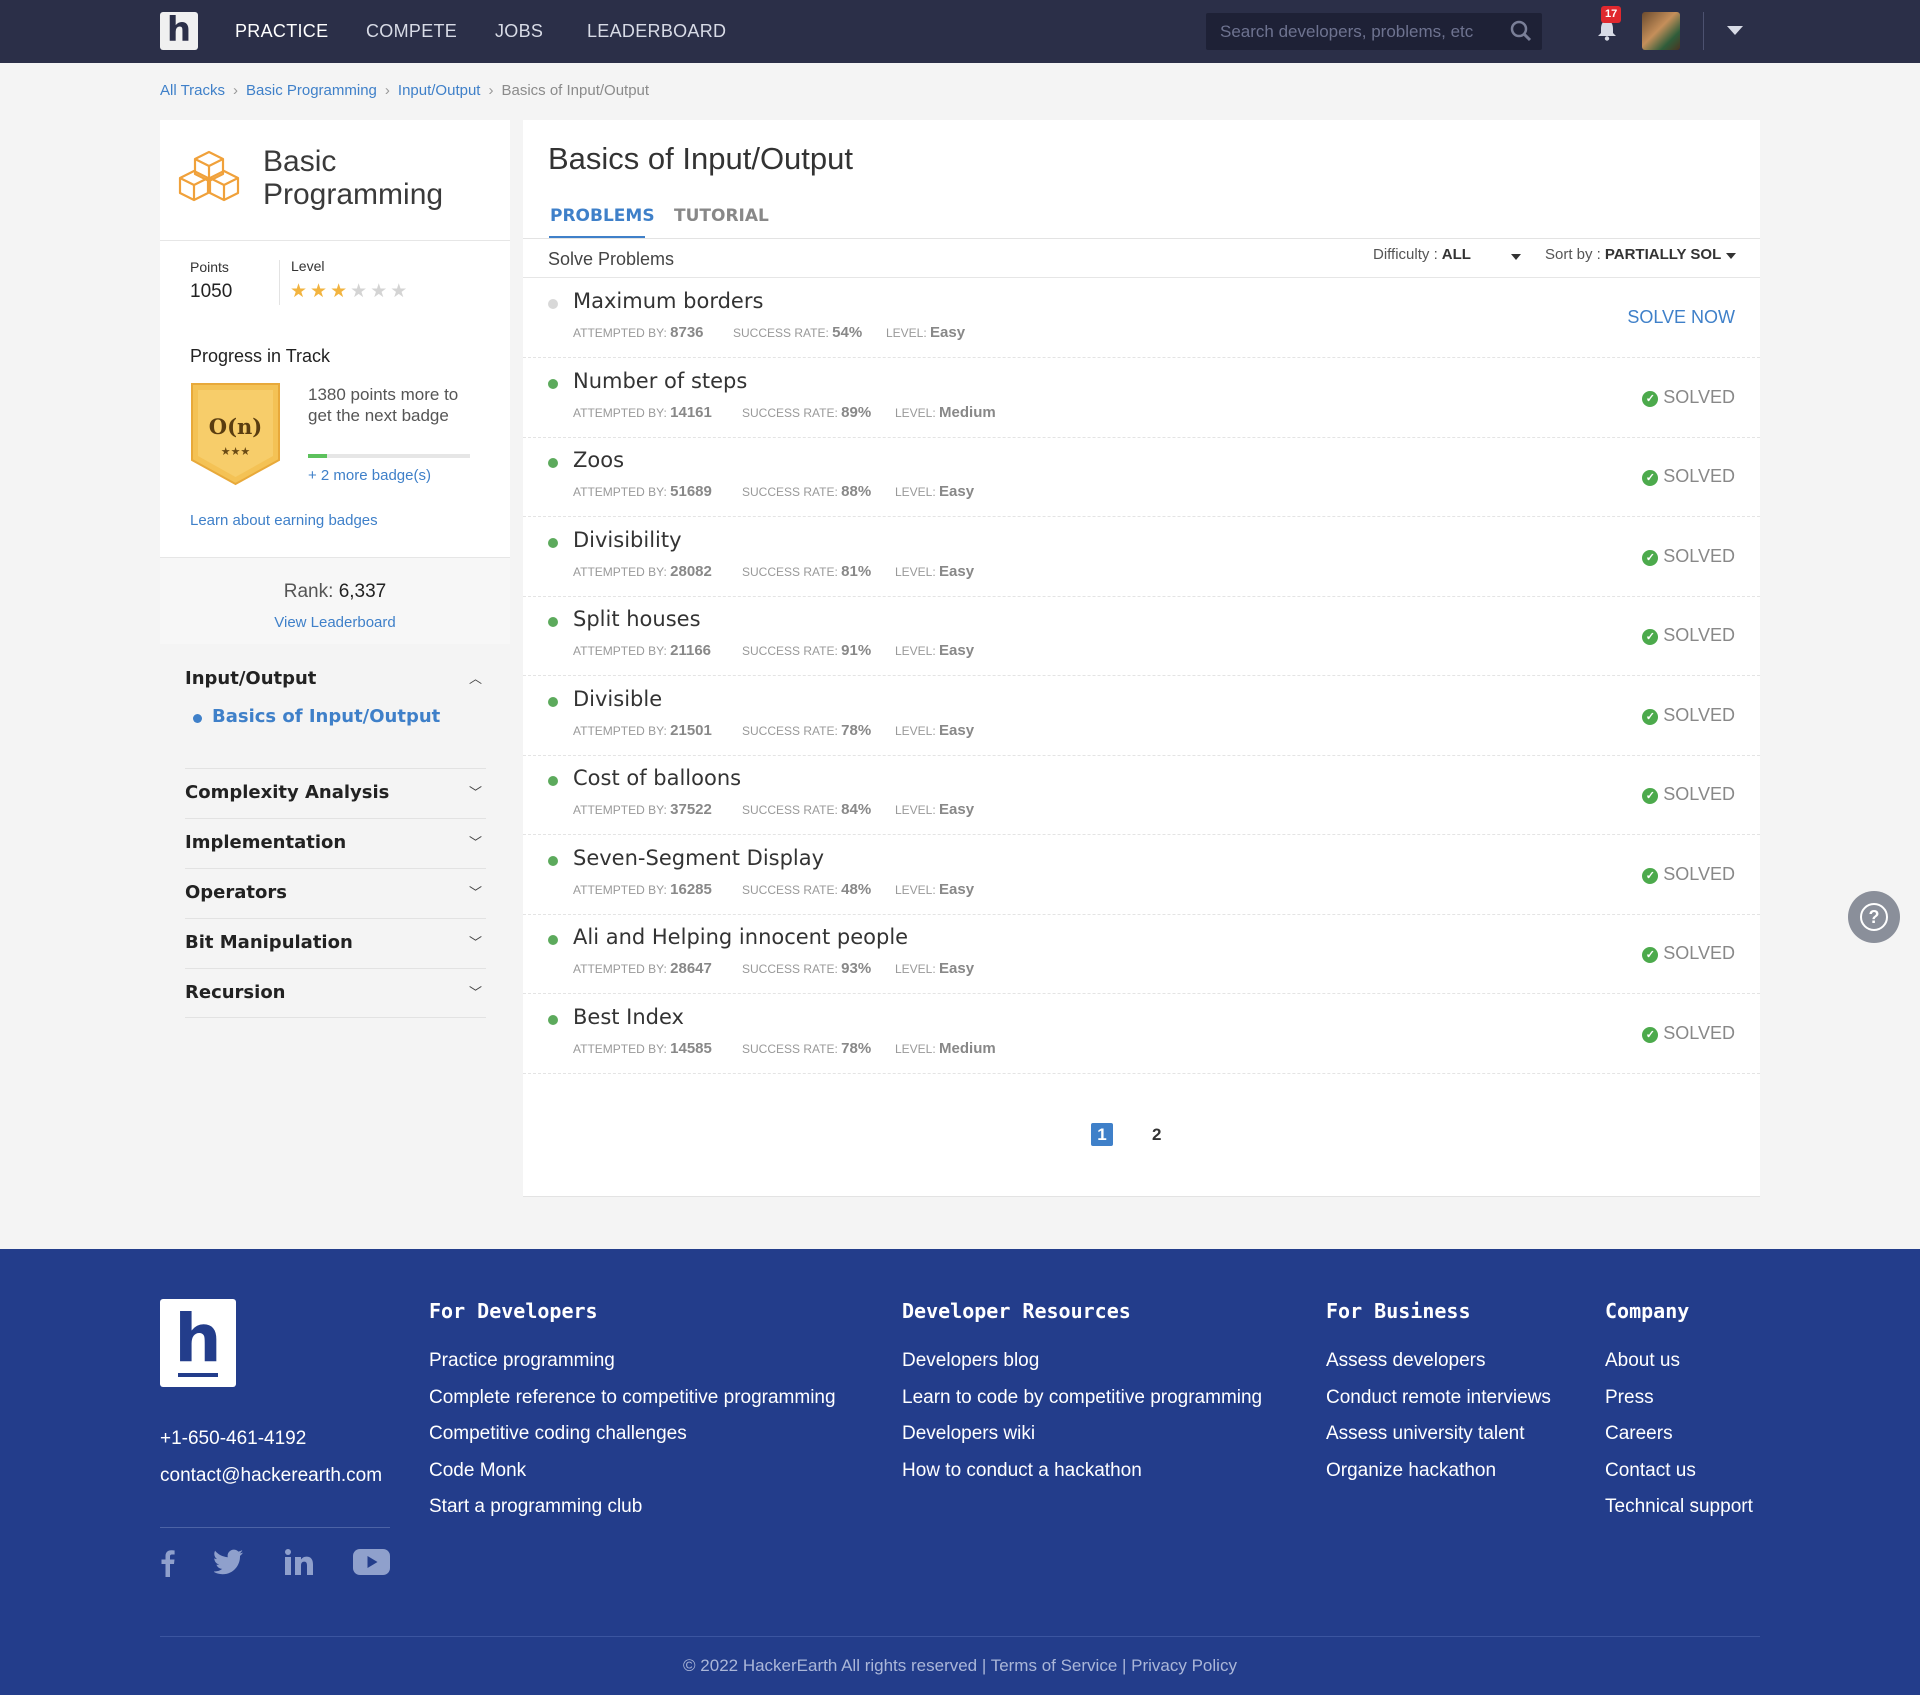 This screenshot has height=1695, width=1920. What do you see at coordinates (656, 31) in the screenshot?
I see `nav-leaderboard: LEADERBOARD` at bounding box center [656, 31].